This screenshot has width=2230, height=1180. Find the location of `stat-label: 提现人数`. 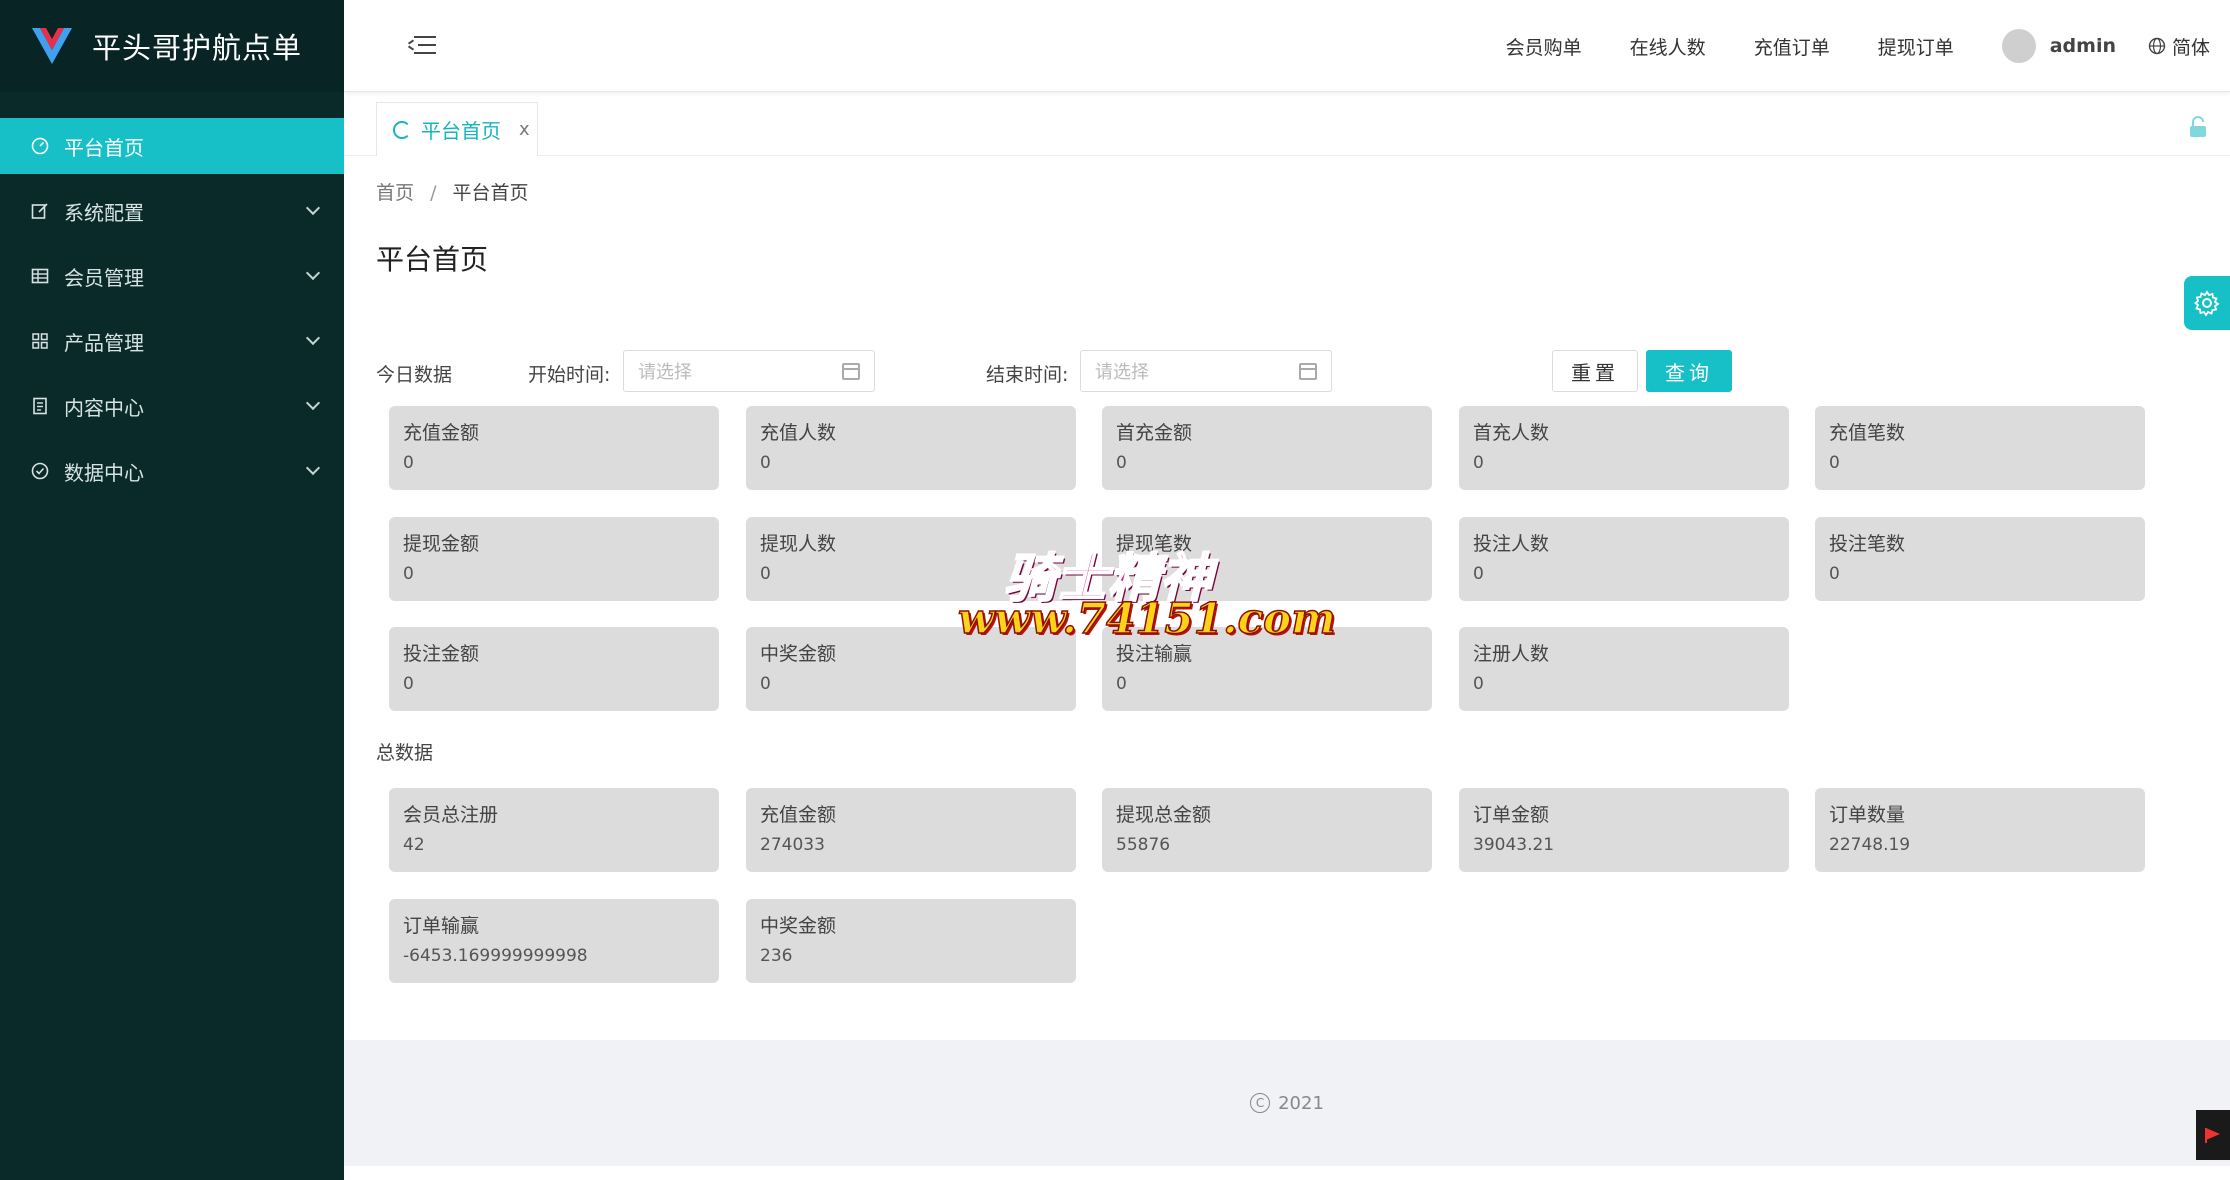

stat-label: 提现人数 is located at coordinates (798, 544).